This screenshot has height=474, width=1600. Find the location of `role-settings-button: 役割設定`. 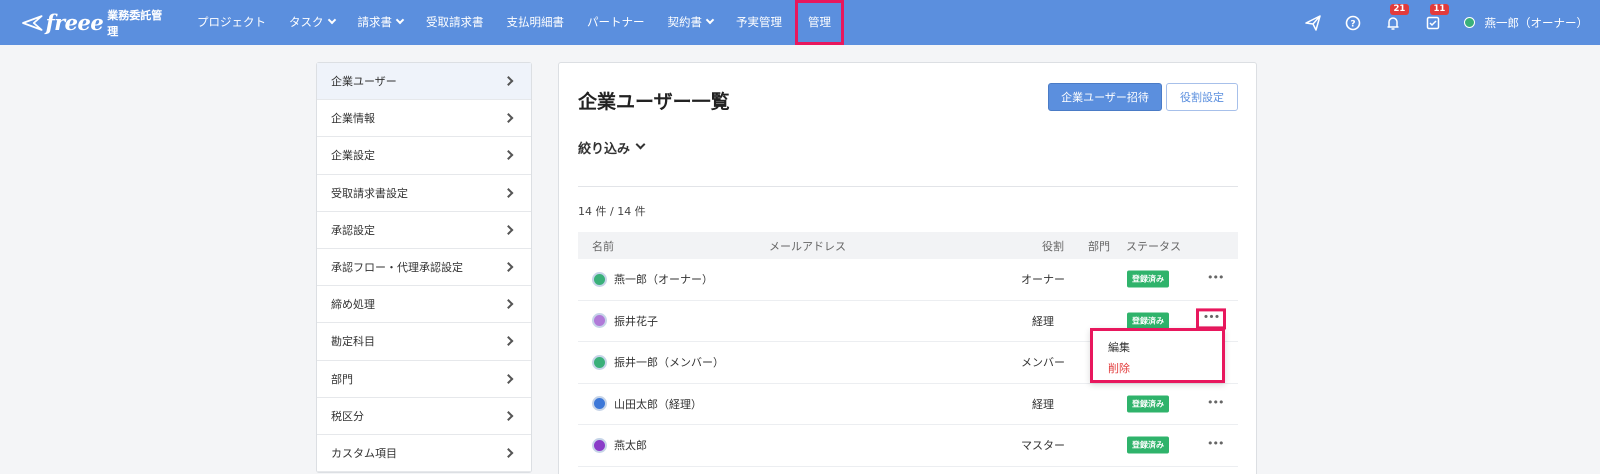

role-settings-button: 役割設定 is located at coordinates (1202, 97).